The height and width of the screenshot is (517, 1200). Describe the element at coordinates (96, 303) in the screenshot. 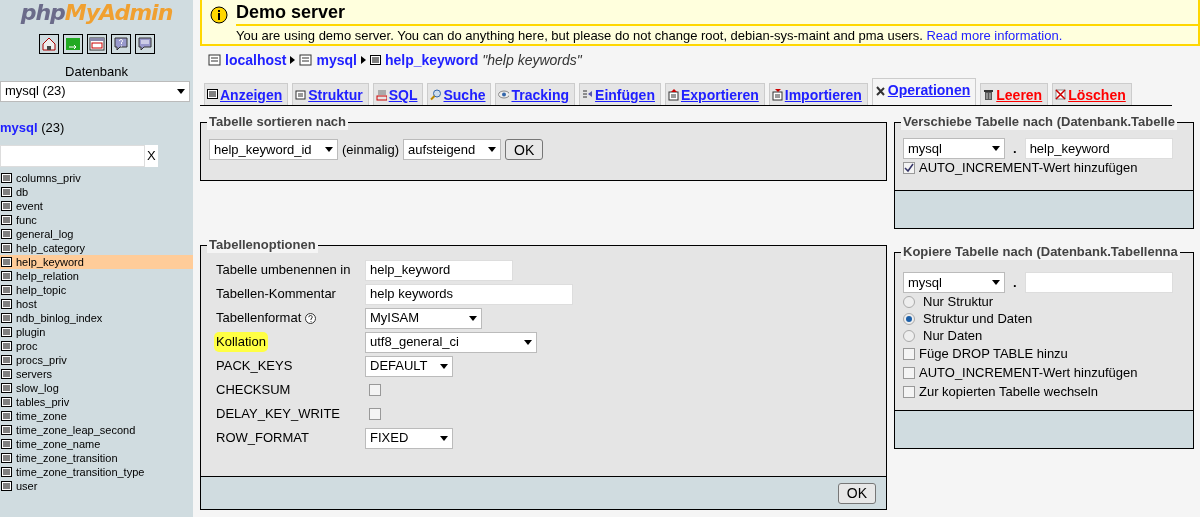

I see `table-list-item: host` at that location.